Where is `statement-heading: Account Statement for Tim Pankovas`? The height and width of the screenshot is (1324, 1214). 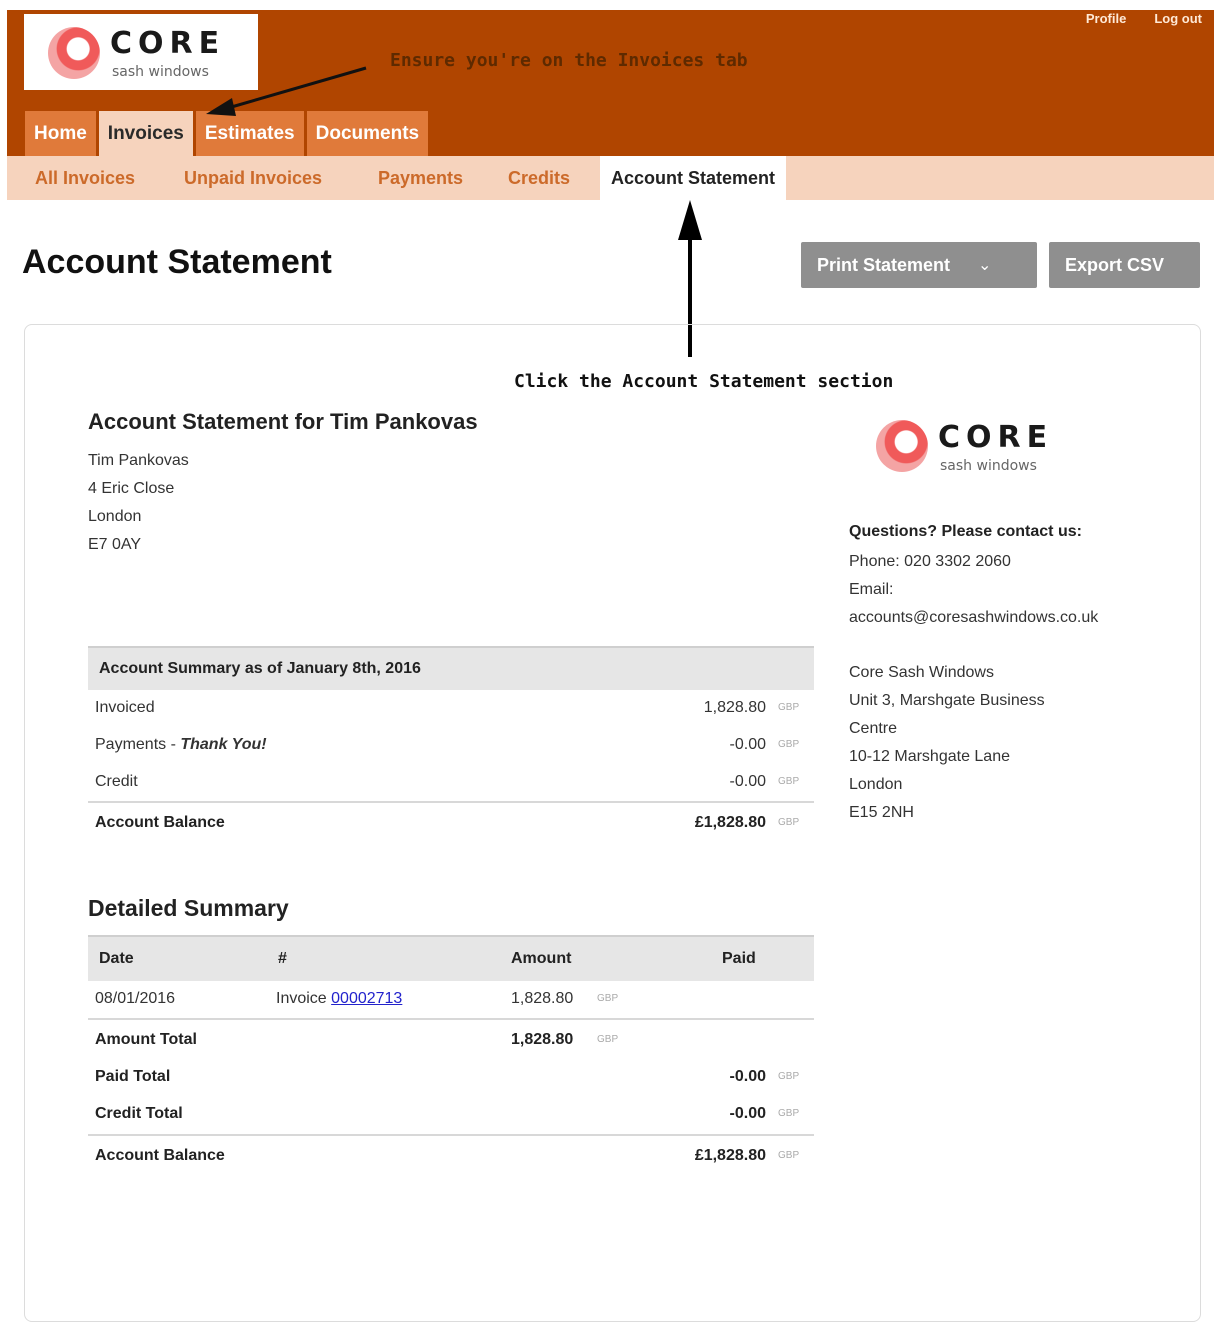
statement-heading: Account Statement for Tim Pankovas is located at coordinates (283, 421).